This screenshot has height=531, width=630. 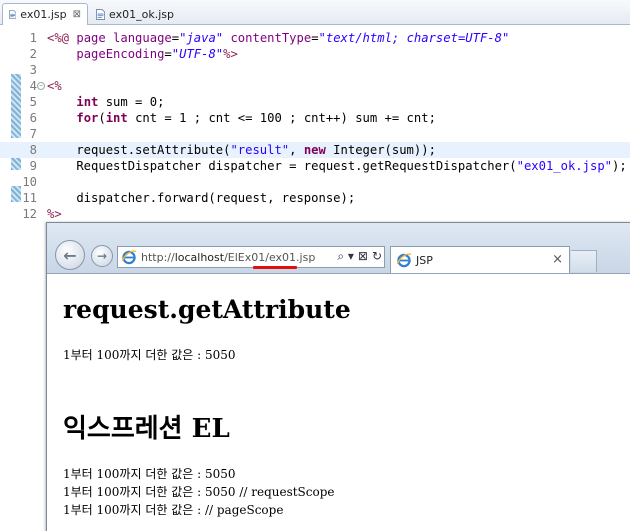 I want to click on tab-ex01-jsp: ex01.jsp ⊠, so click(x=45, y=14).